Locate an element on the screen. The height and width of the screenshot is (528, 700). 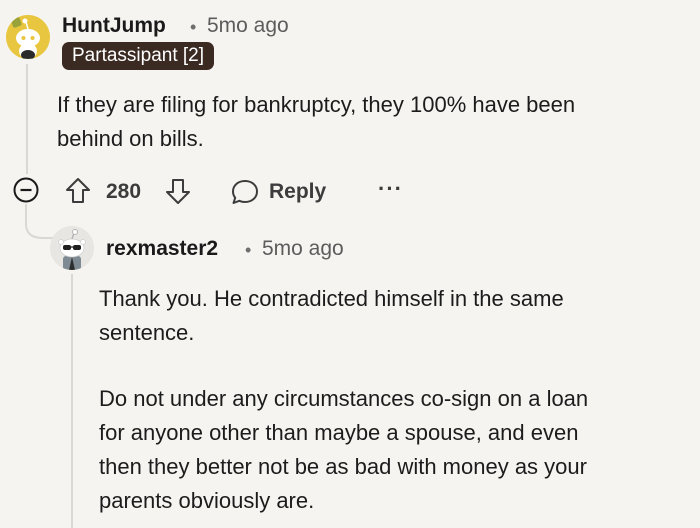
snoo-sunglasses-avatar-icon is located at coordinates (72, 248).